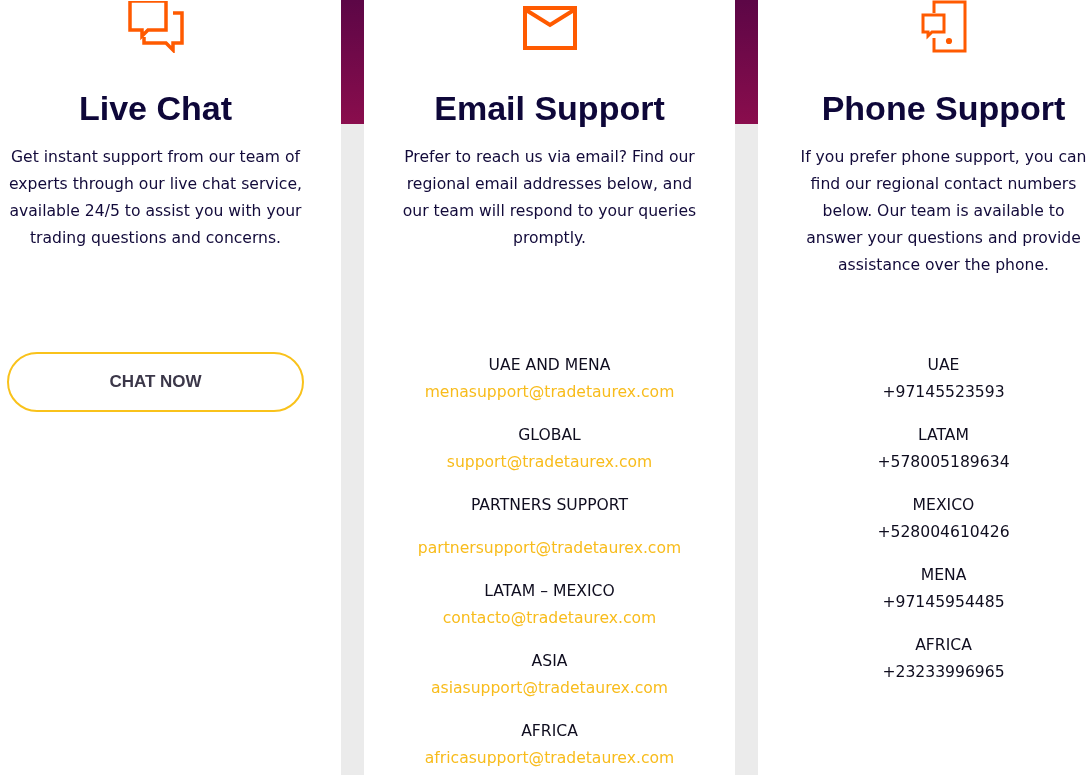 This screenshot has height=775, width=1092. I want to click on card-title: Phone Support, so click(943, 108).